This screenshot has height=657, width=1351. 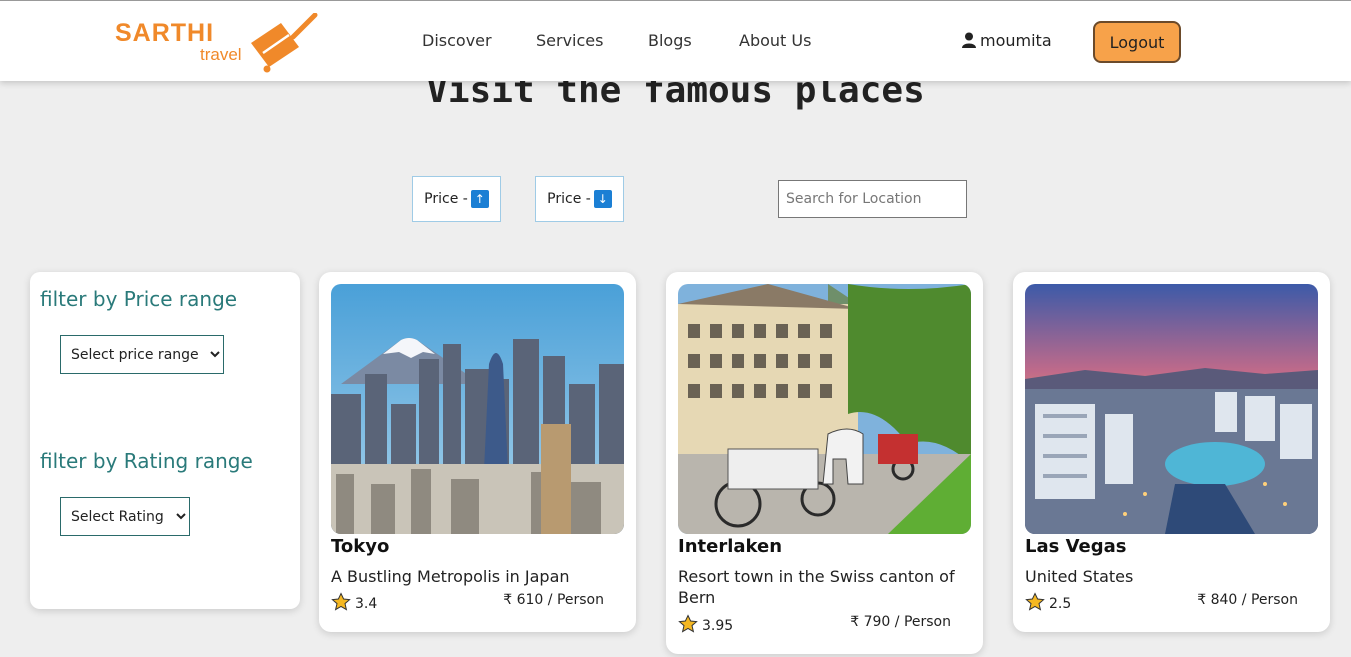 What do you see at coordinates (1161, 603) in the screenshot?
I see `place-meta: 2.5 ₹ 840 / Person` at bounding box center [1161, 603].